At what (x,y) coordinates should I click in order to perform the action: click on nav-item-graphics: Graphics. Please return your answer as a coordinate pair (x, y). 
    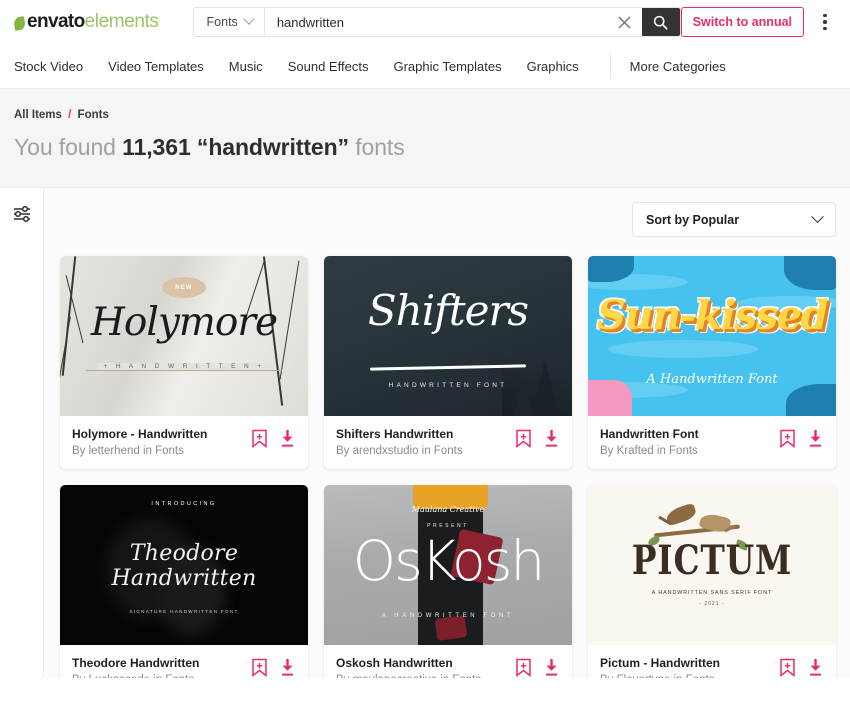
    Looking at the image, I should click on (561, 66).